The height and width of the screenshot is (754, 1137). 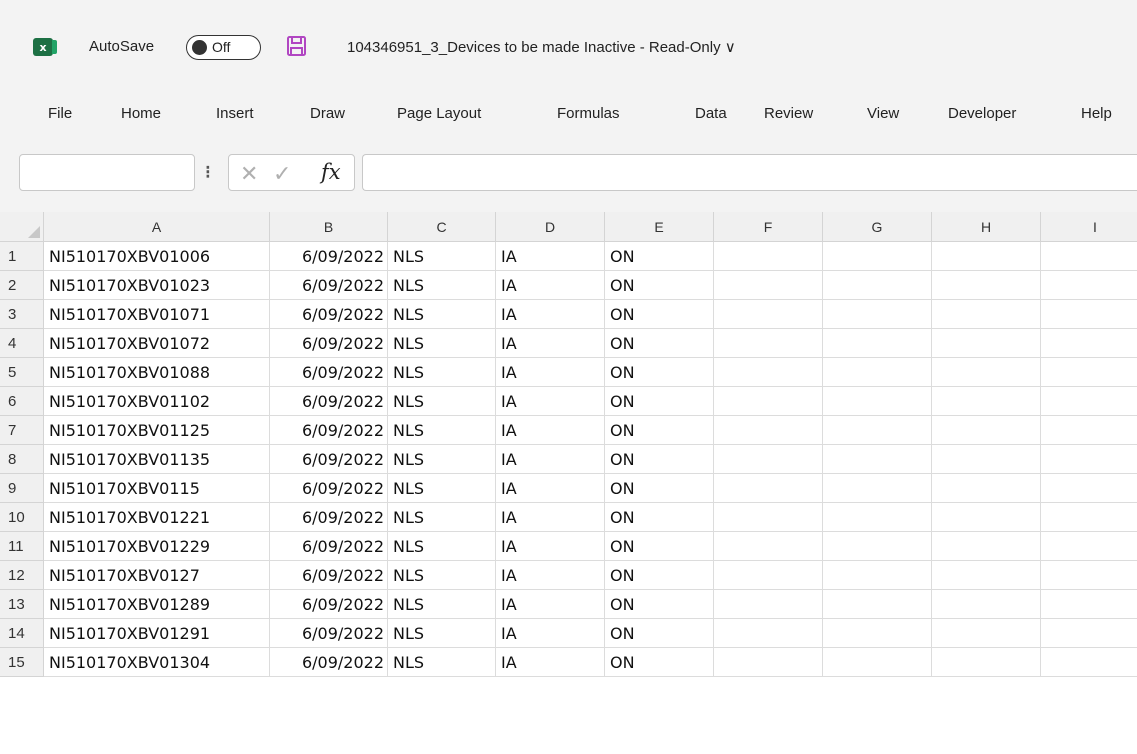 I want to click on tab-help: Help, so click(x=1096, y=113).